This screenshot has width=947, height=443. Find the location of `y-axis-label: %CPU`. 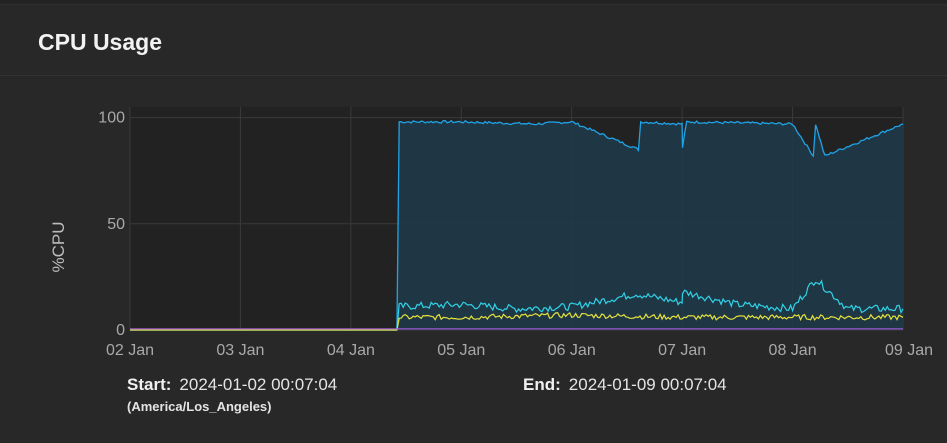

y-axis-label: %CPU is located at coordinates (58, 246).